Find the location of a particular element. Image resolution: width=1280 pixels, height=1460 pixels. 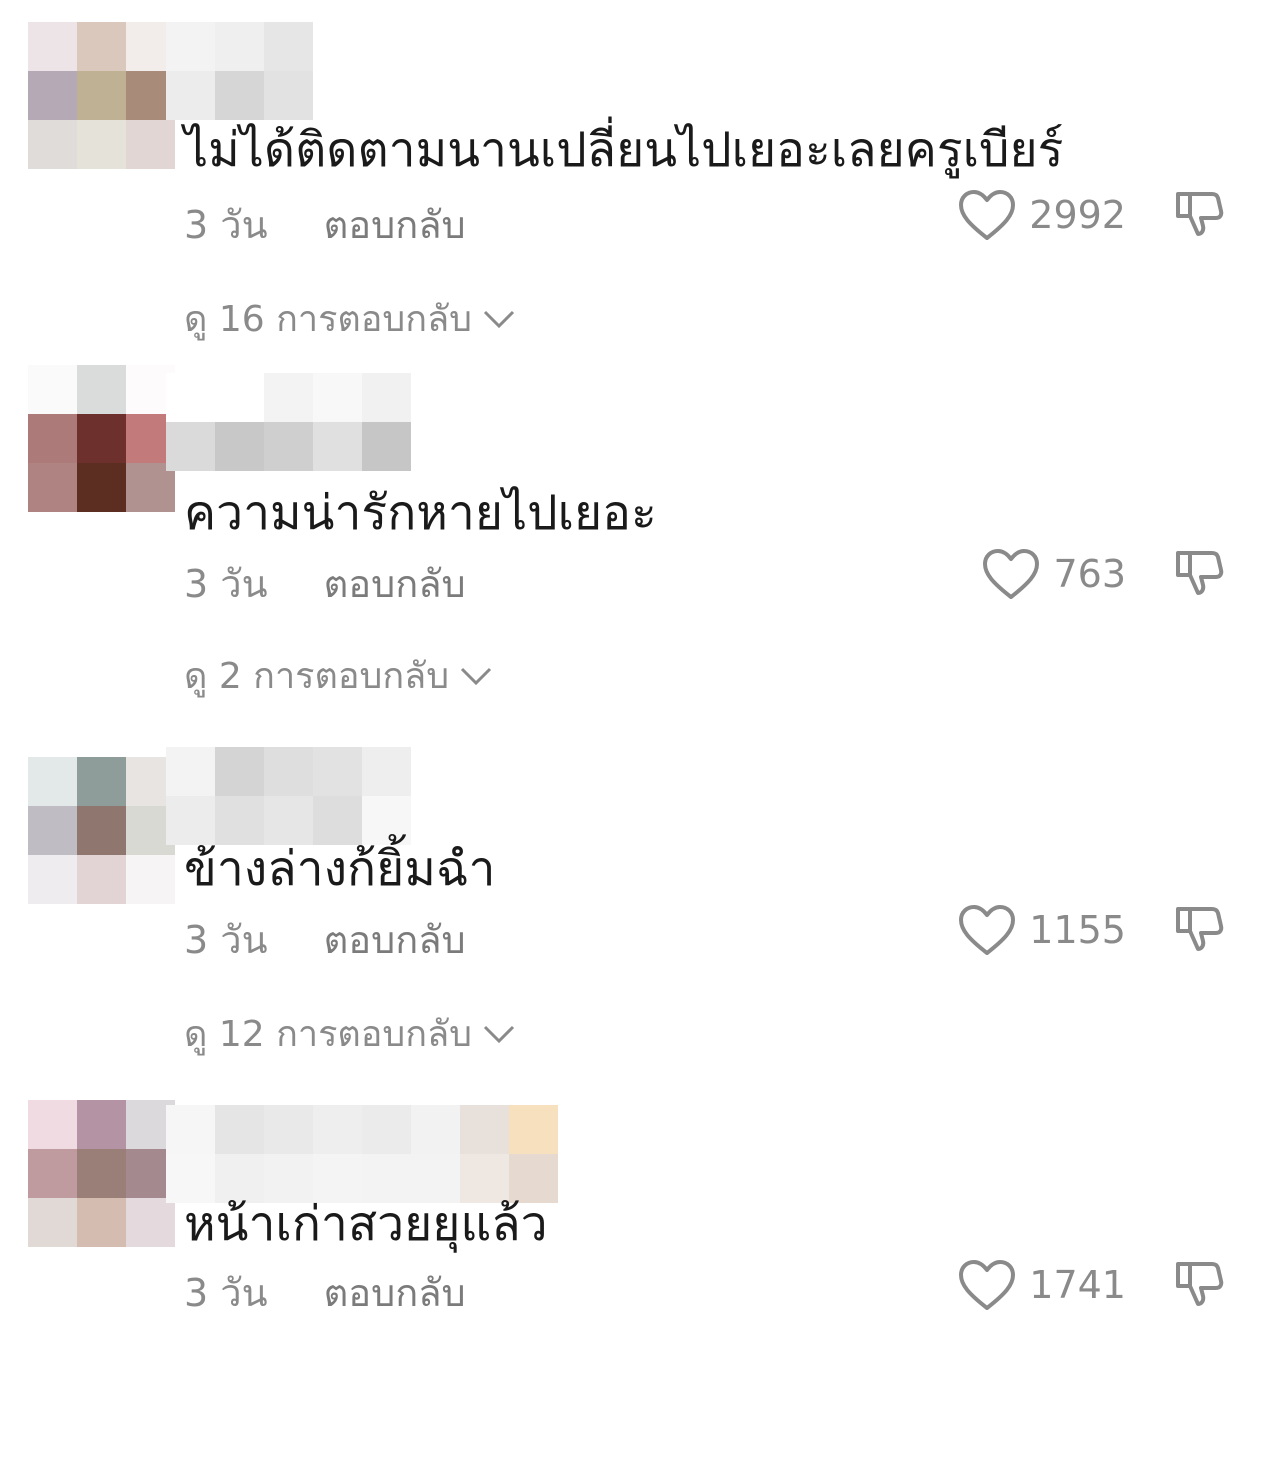

like-button: 1741 is located at coordinates (1041, 1285).